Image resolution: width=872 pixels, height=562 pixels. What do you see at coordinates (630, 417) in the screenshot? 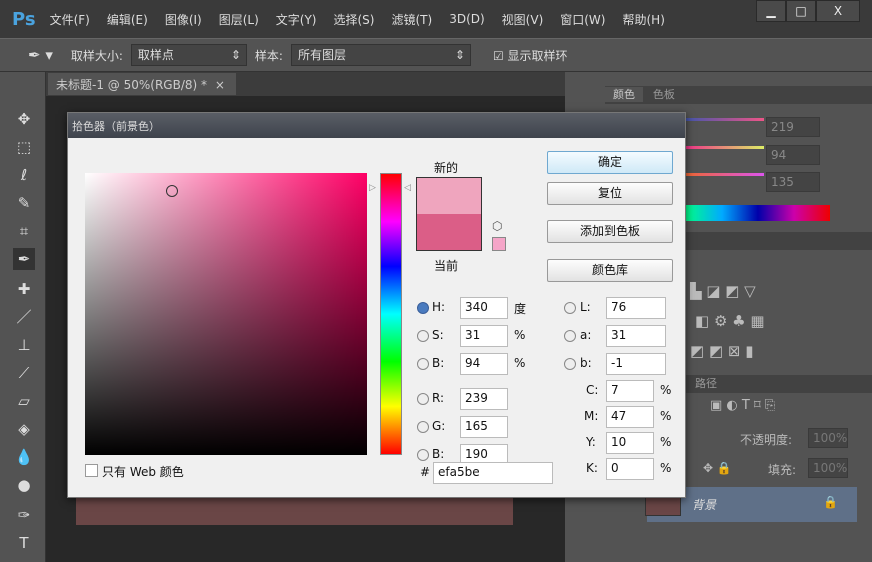
I see `m-input: 47` at bounding box center [630, 417].